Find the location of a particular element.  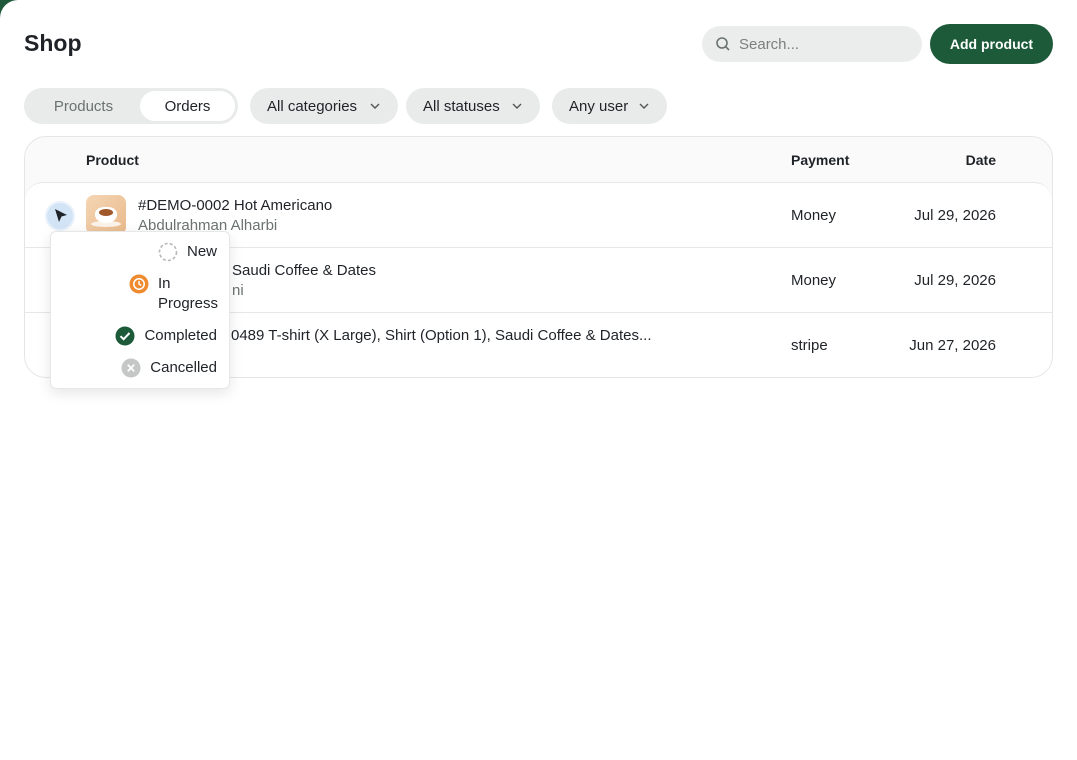

order-title: Saudi Coffee & Dates is located at coordinates (304, 270).